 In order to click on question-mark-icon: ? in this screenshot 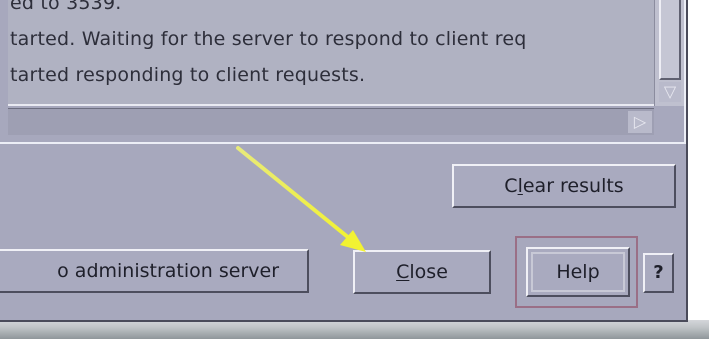, I will do `click(658, 272)`.